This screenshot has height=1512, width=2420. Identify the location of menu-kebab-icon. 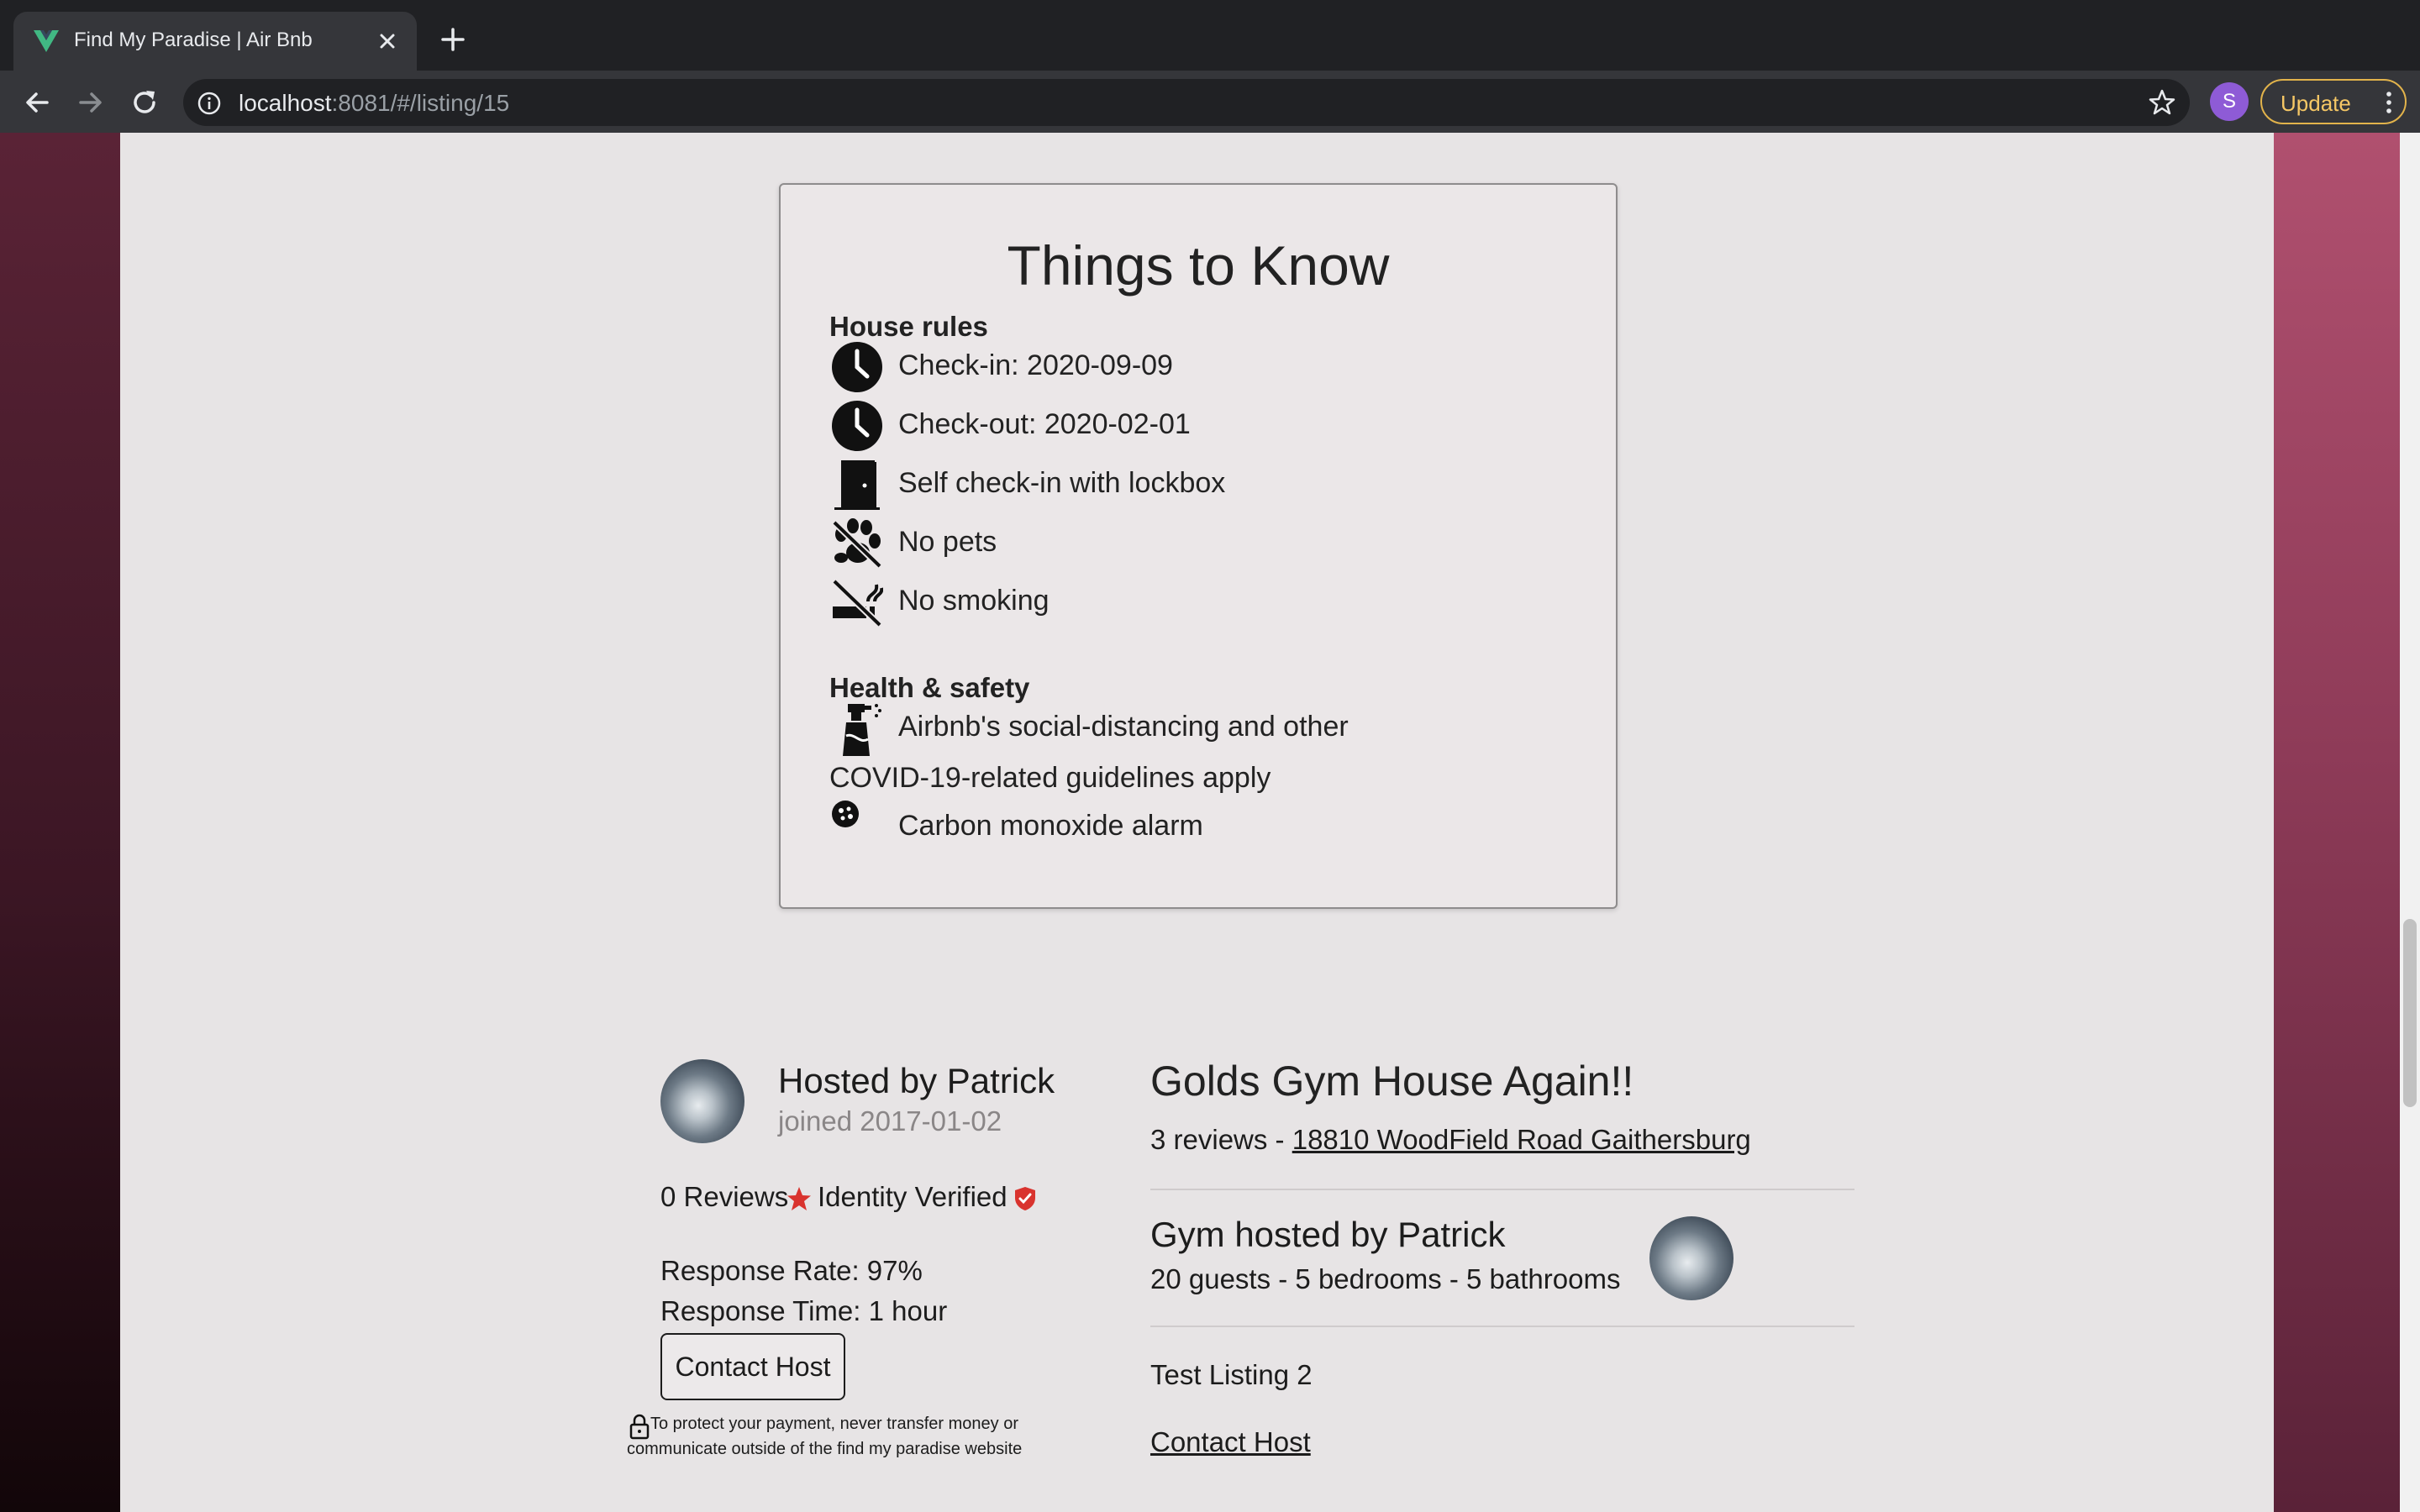
(2389, 102).